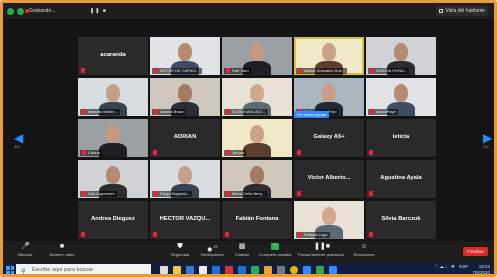 This screenshot has width=497, height=277. I want to click on tray-icons: ⌃ ☁ ♩ ❖, so click(444, 266).